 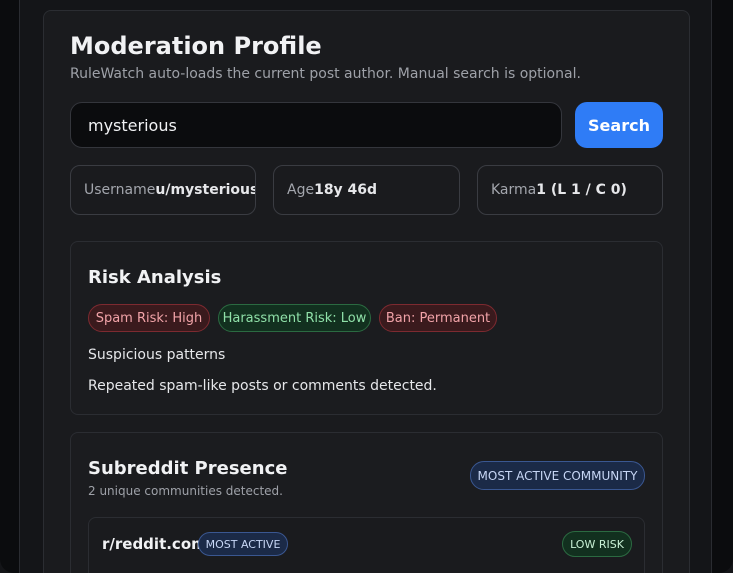 I want to click on left-frame, so click(x=10, y=286).